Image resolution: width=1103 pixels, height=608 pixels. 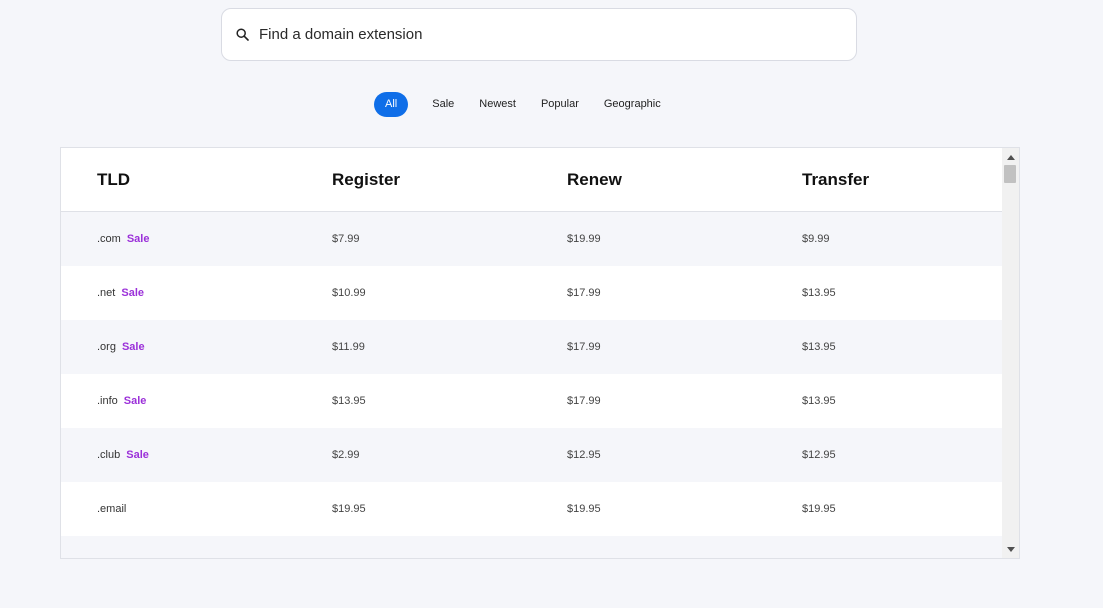 What do you see at coordinates (349, 401) in the screenshot?
I see `register-price: $13.95` at bounding box center [349, 401].